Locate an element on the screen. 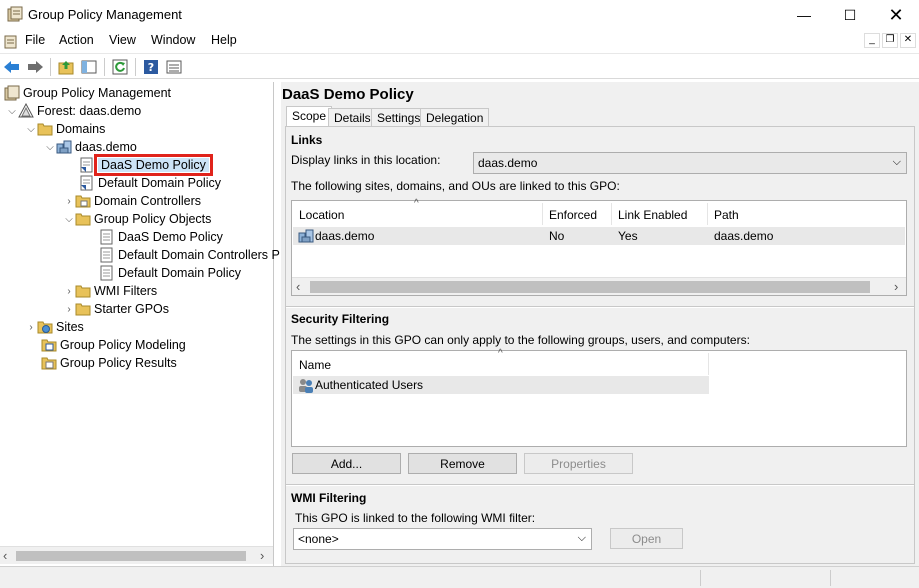 Image resolution: width=919 pixels, height=588 pixels. status-bar is located at coordinates (459, 577).